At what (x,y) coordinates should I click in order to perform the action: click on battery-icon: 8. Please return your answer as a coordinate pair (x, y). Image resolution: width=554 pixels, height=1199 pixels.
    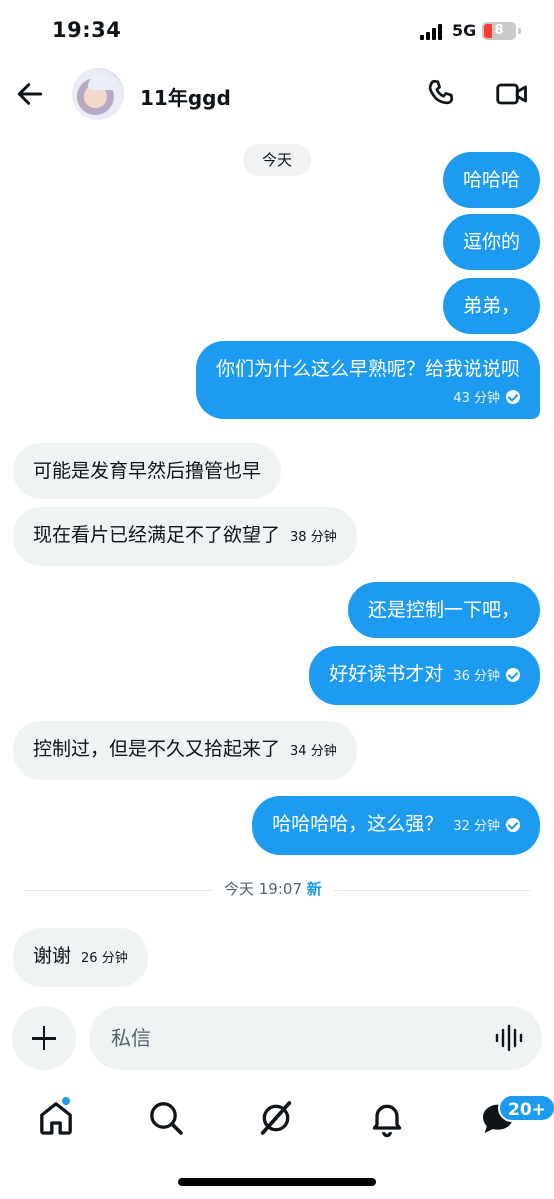
    Looking at the image, I should click on (499, 31).